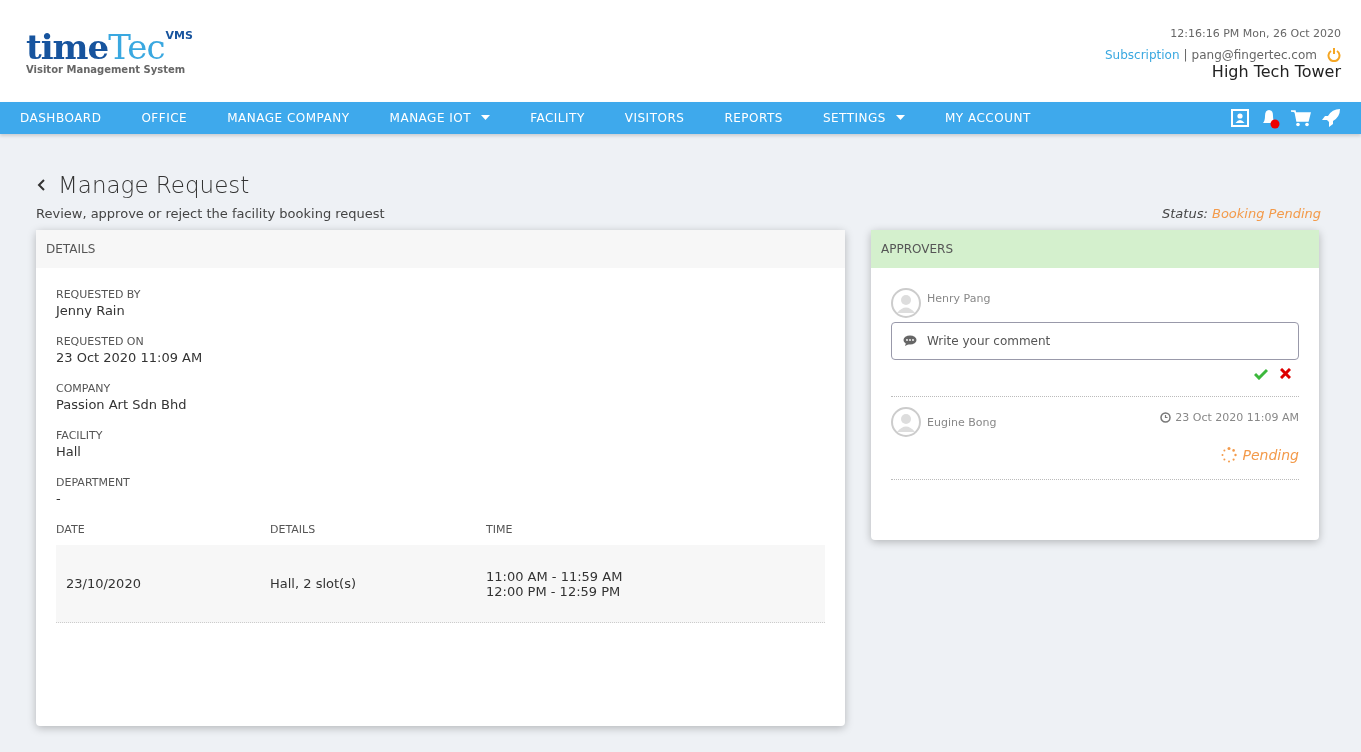 The height and width of the screenshot is (752, 1361). What do you see at coordinates (154, 185) in the screenshot?
I see `page-title: Manage Request` at bounding box center [154, 185].